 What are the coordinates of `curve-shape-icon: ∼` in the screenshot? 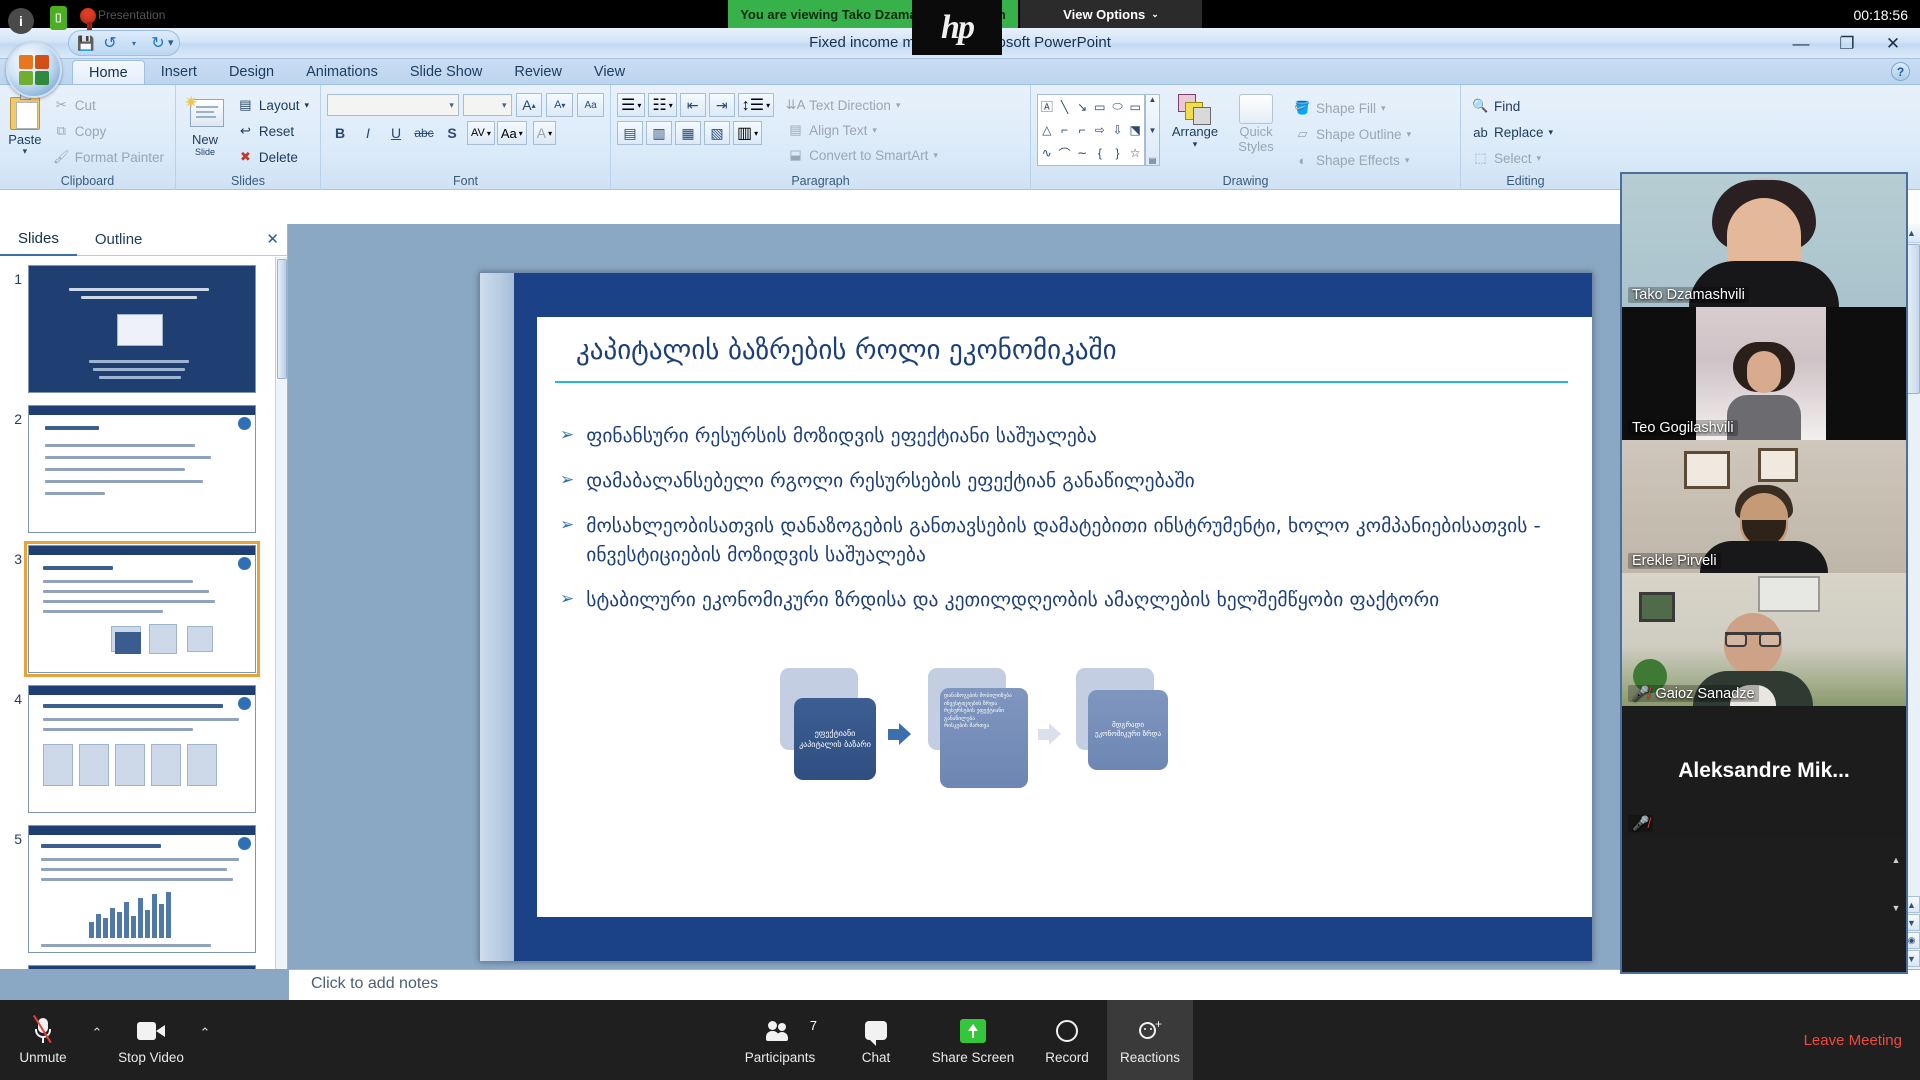 It's located at (1082, 153).